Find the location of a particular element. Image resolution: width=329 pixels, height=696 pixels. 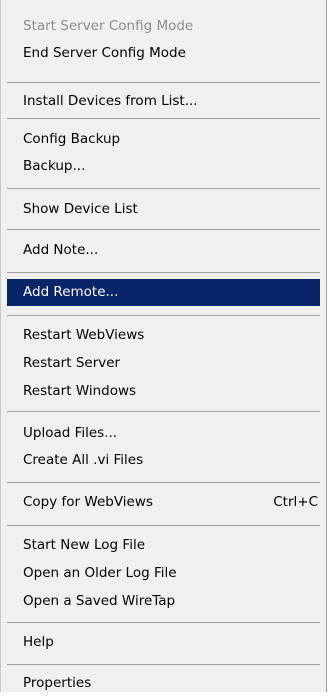

keyboard-shortcut: Ctrl+C is located at coordinates (295, 502).